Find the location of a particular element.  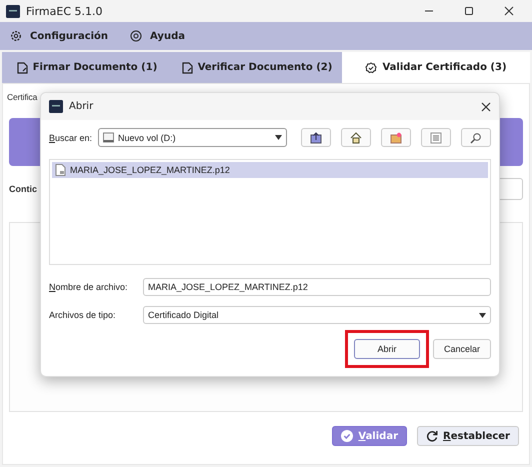

look-in-dropdown: Nuevo vol (D:) is located at coordinates (193, 137).